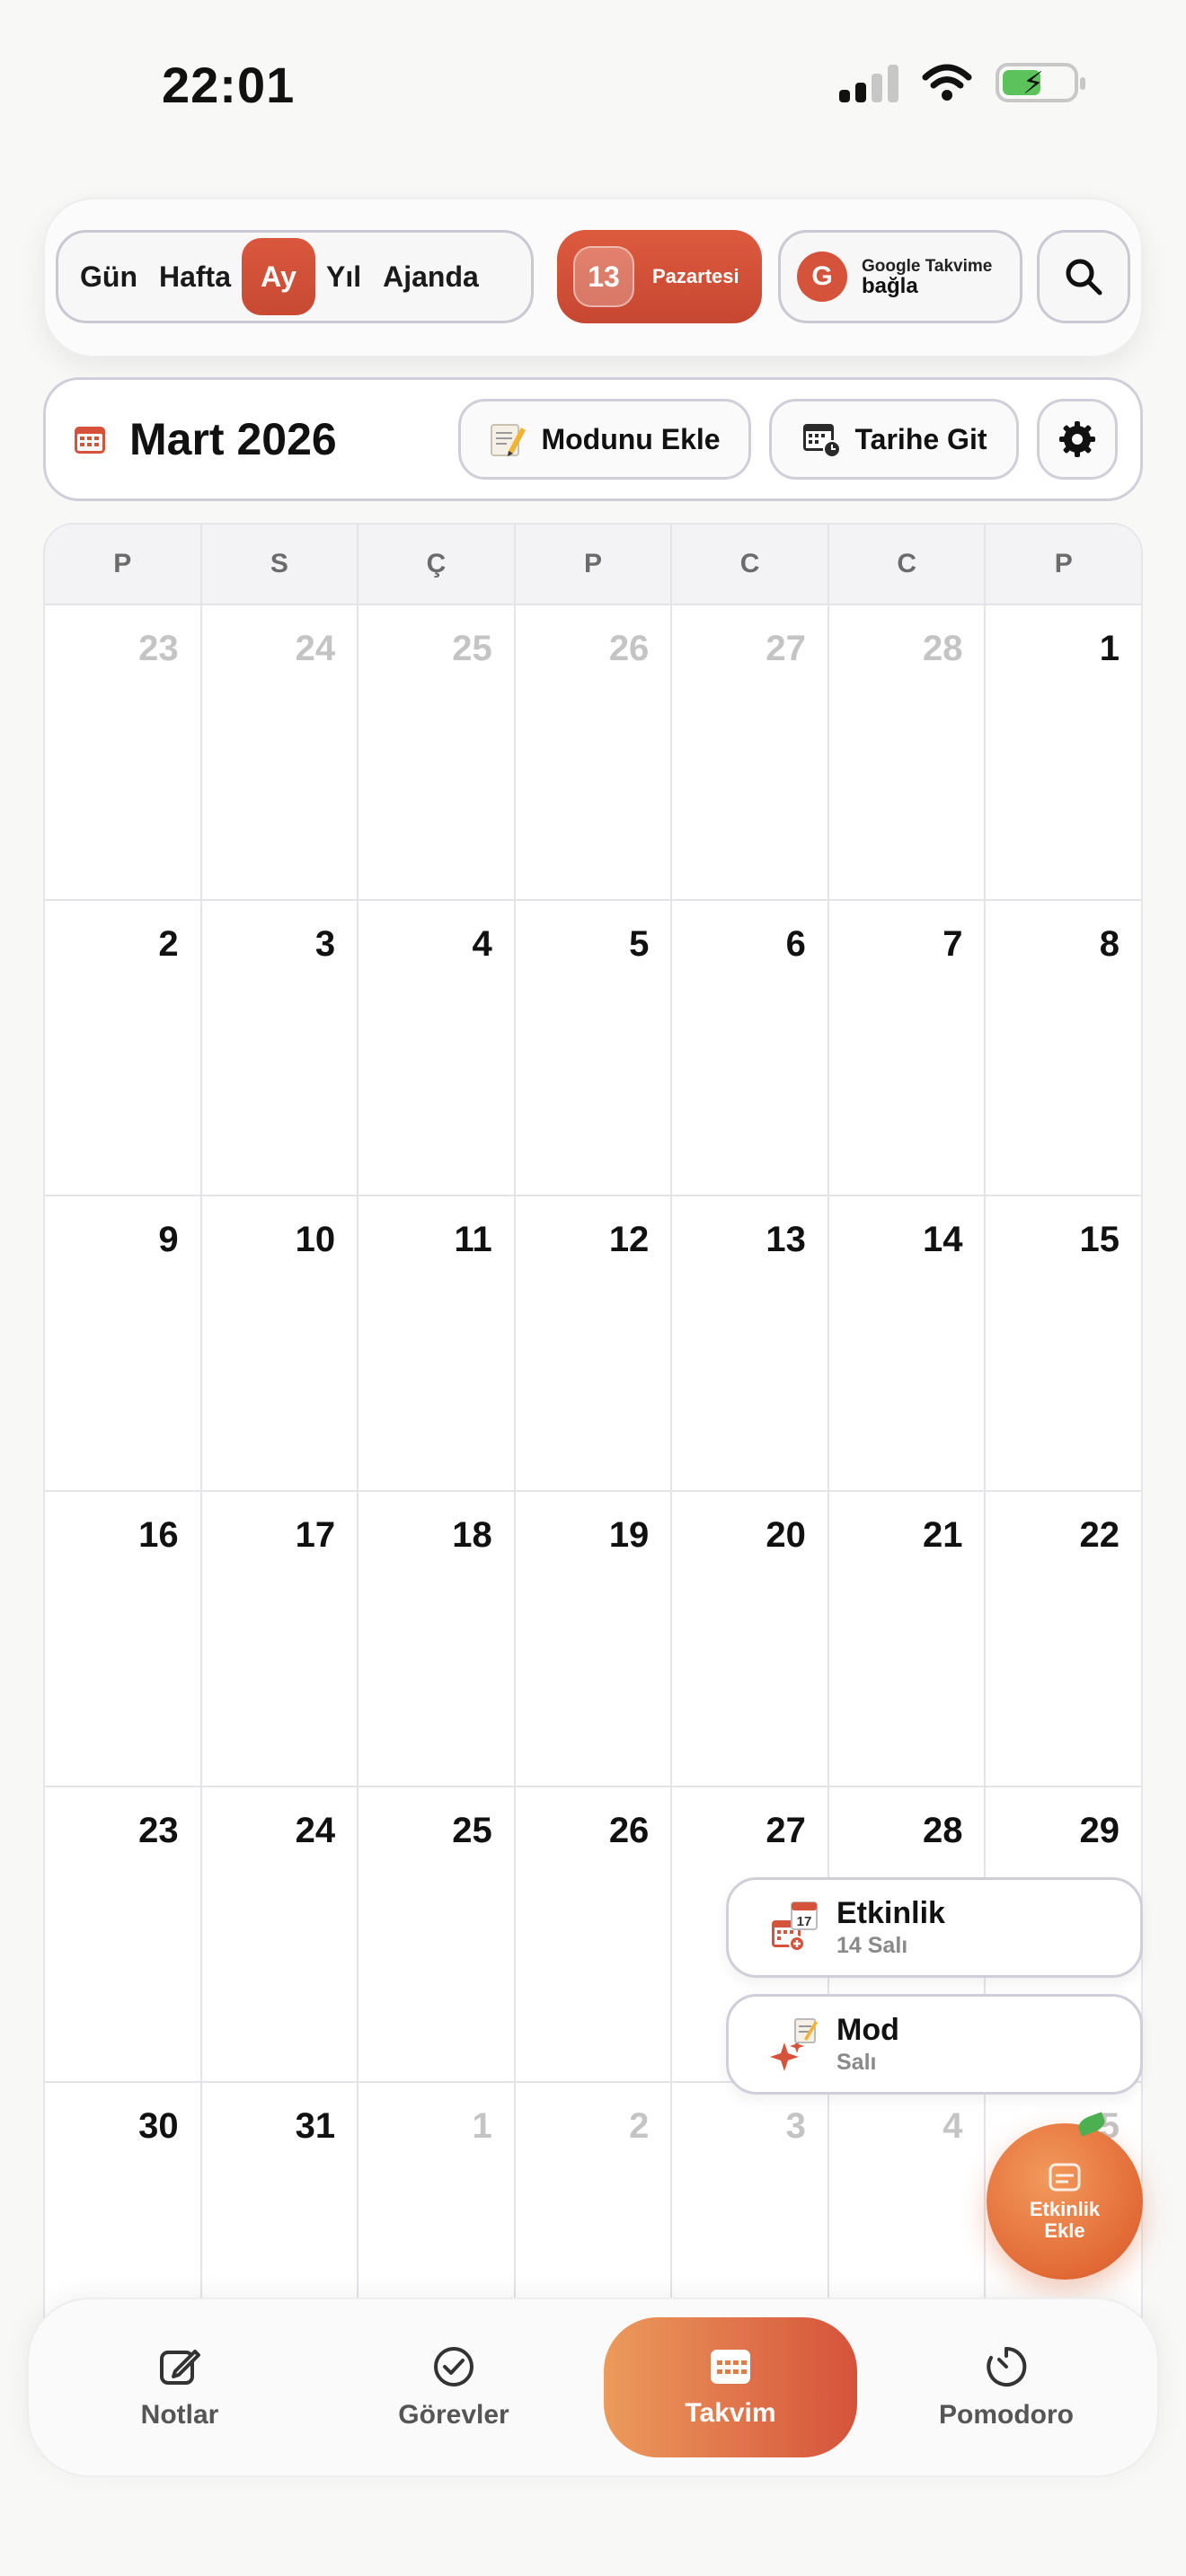  Describe the element at coordinates (180, 2387) in the screenshot. I see `tab-notes: Notlar` at that location.